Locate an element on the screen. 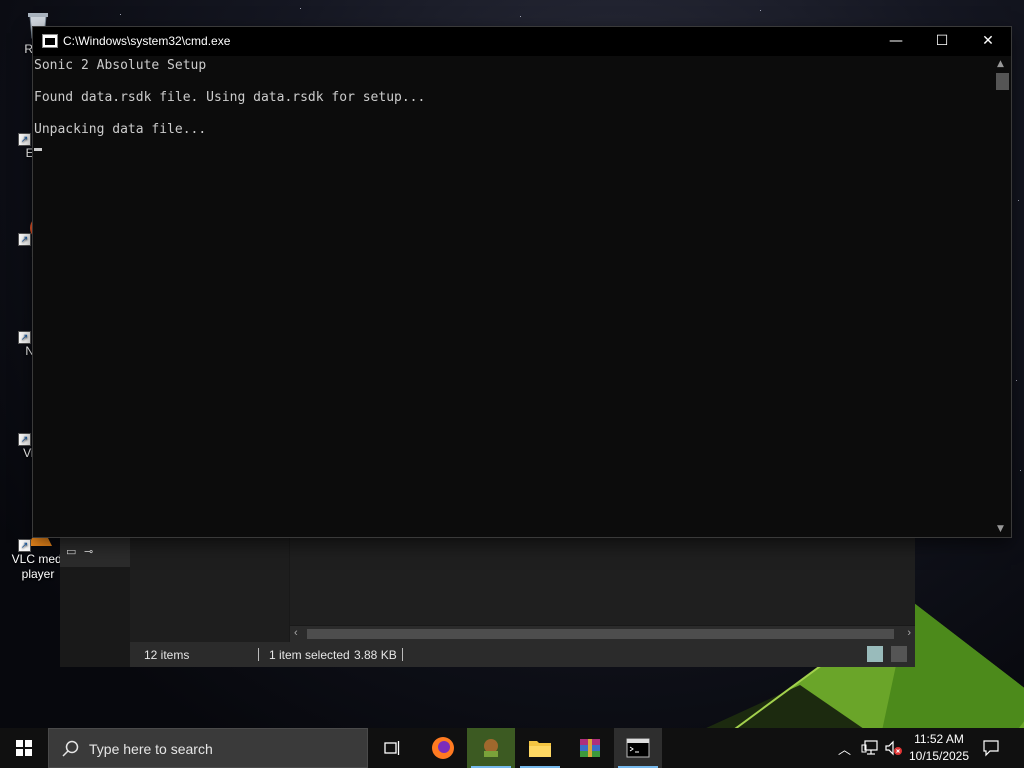  status-selected: 1 item selected is located at coordinates (309, 655).